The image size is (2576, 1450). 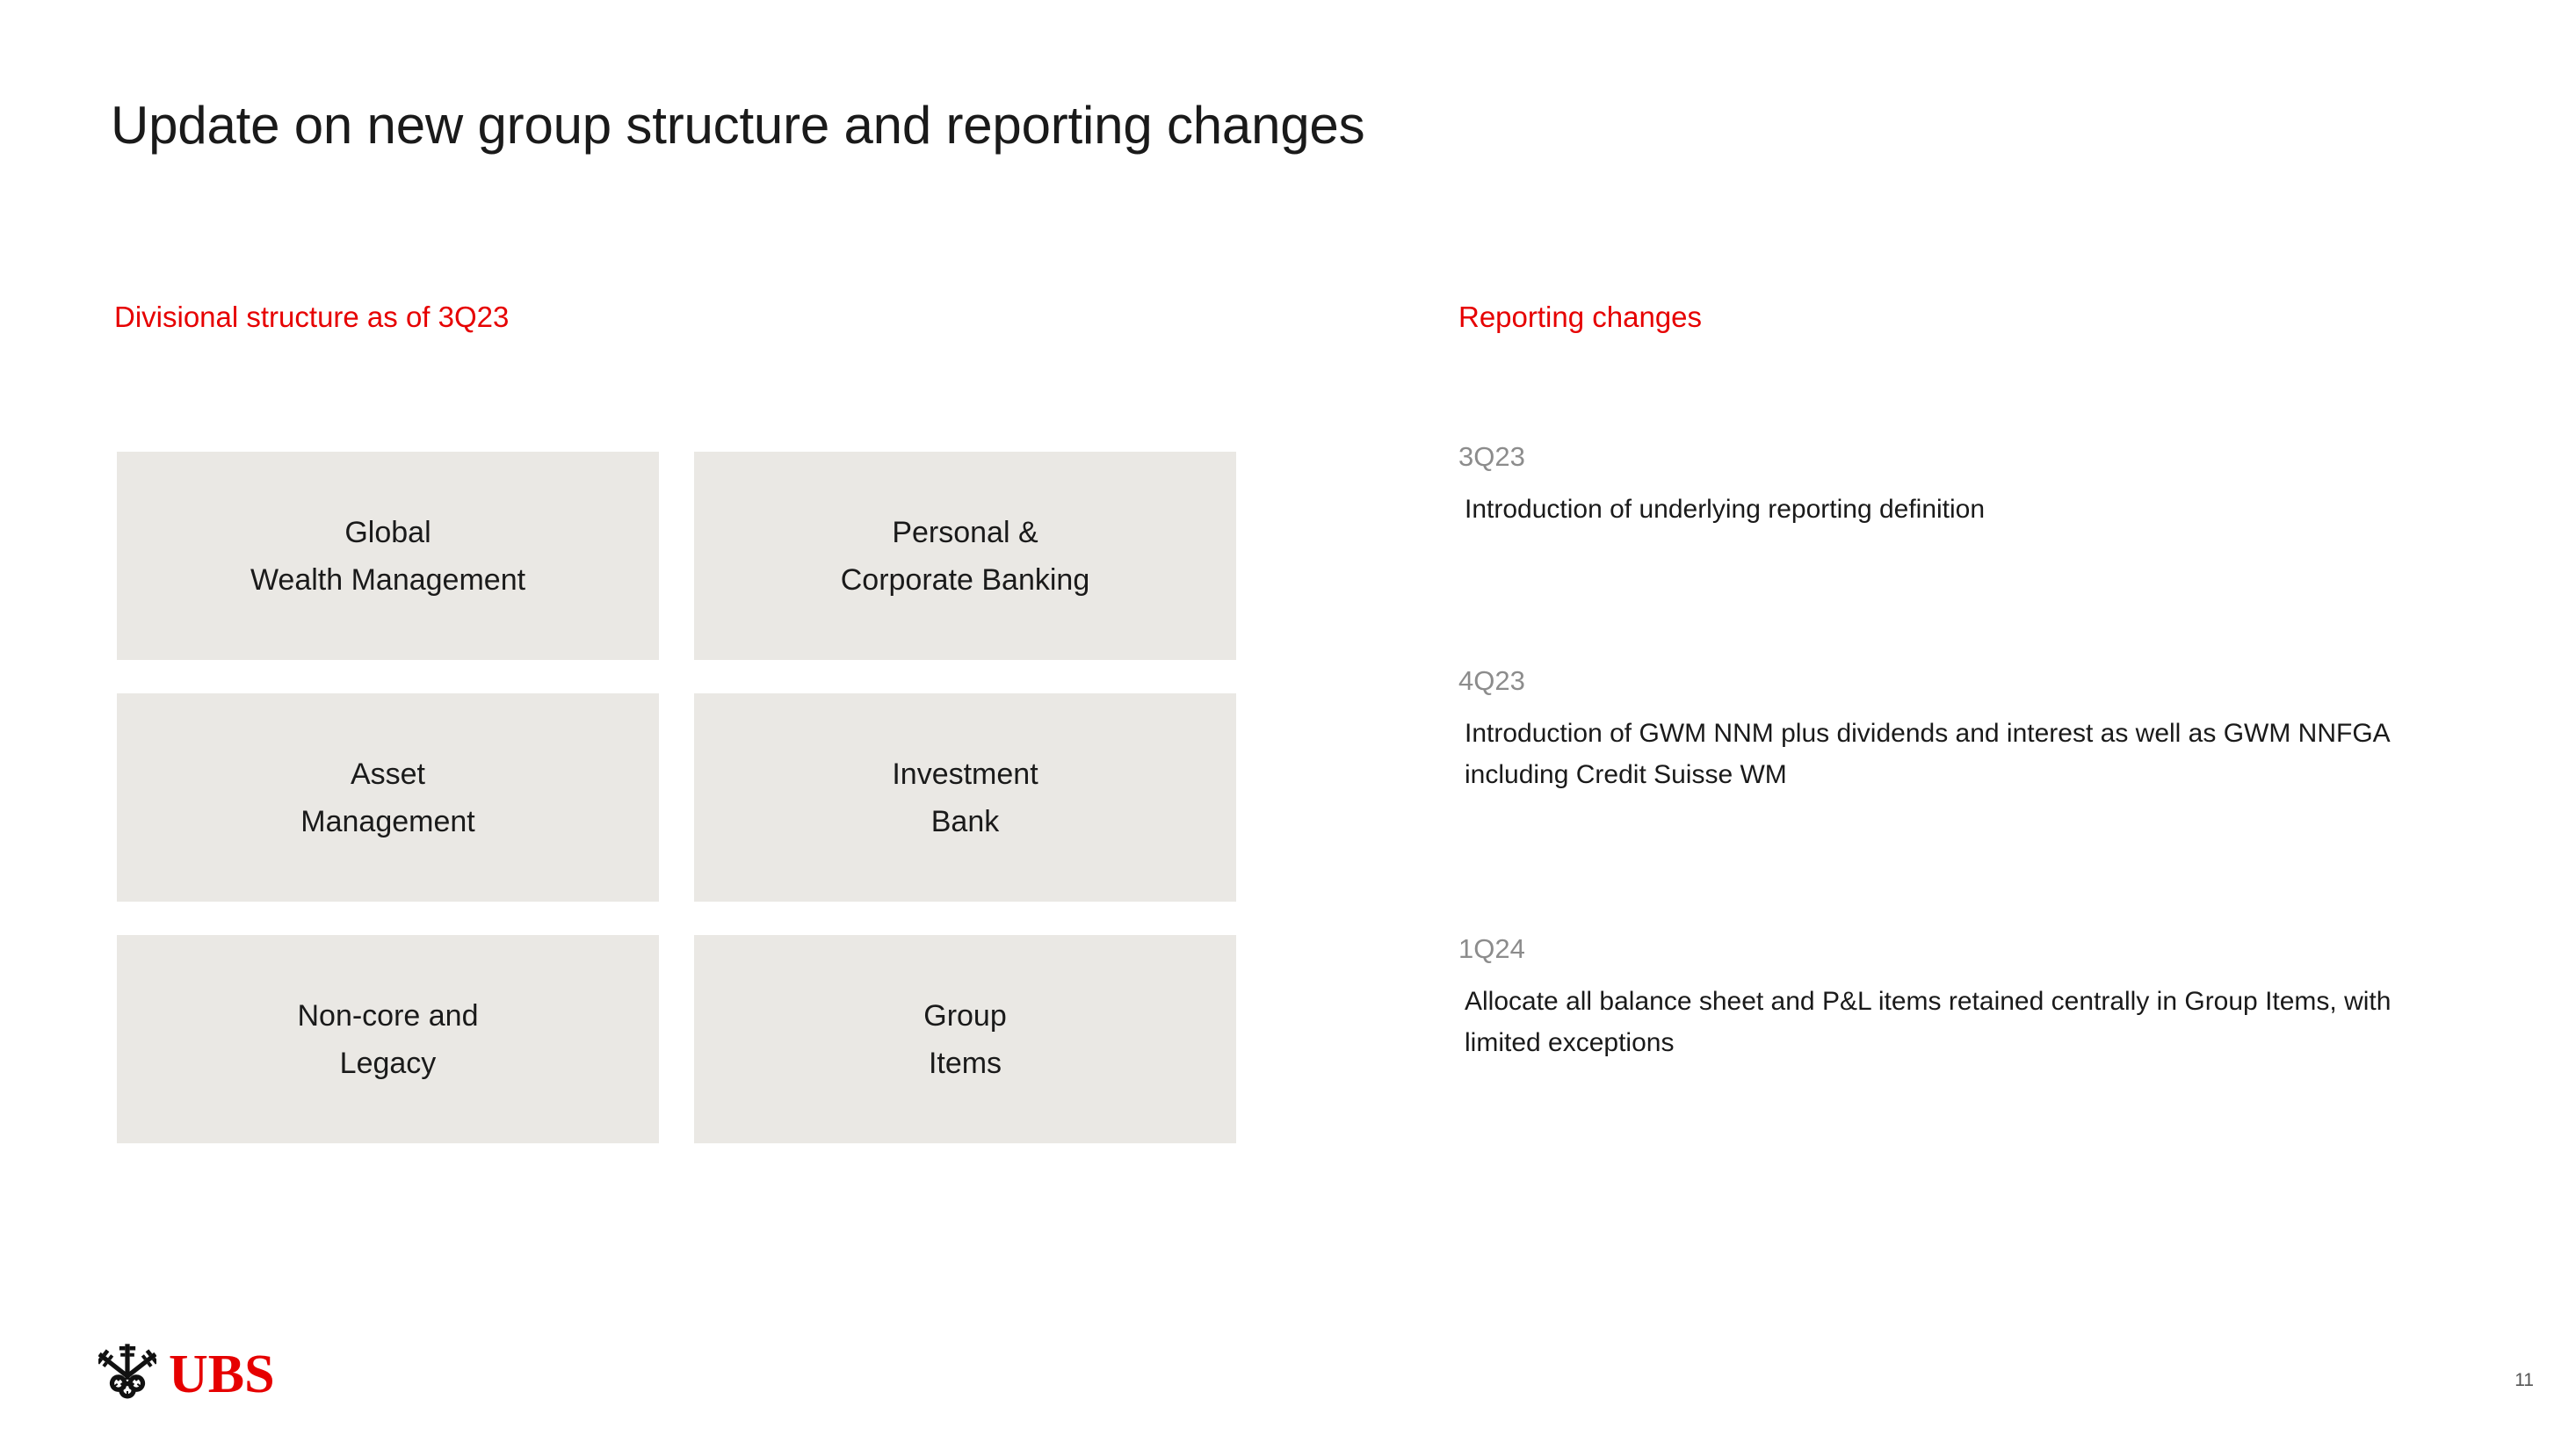 What do you see at coordinates (2524, 1380) in the screenshot?
I see `page-number: 11` at bounding box center [2524, 1380].